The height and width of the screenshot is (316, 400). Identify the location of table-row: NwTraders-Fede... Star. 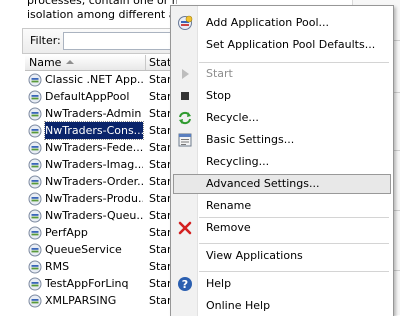
(100, 147).